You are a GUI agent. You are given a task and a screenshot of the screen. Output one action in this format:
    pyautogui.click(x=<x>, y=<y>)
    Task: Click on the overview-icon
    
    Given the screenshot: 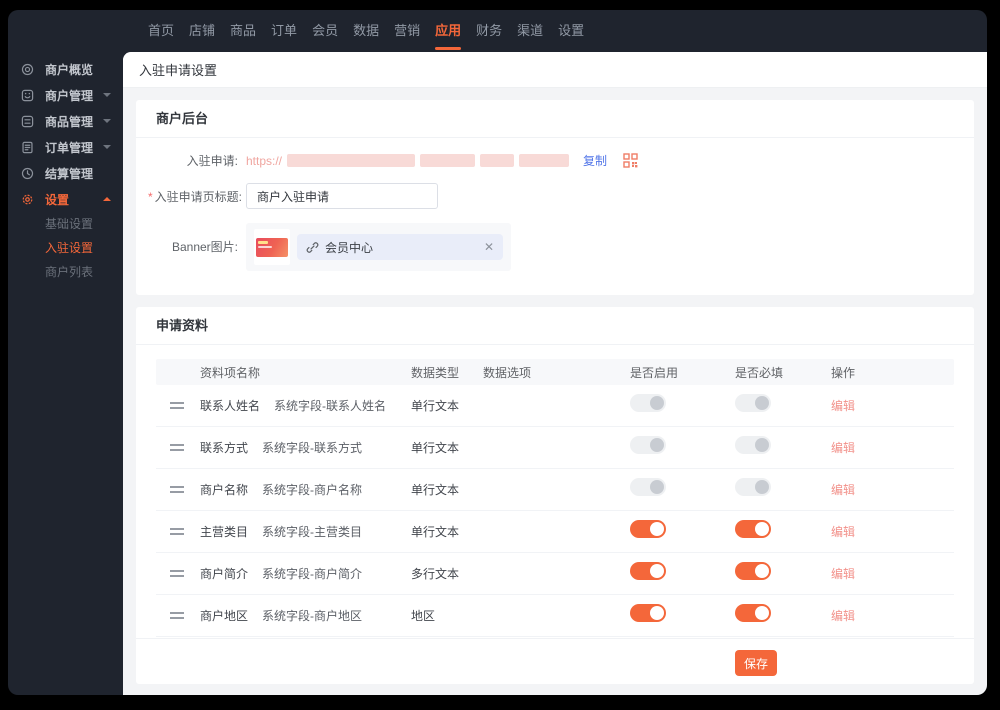 What is the action you would take?
    pyautogui.click(x=27, y=69)
    